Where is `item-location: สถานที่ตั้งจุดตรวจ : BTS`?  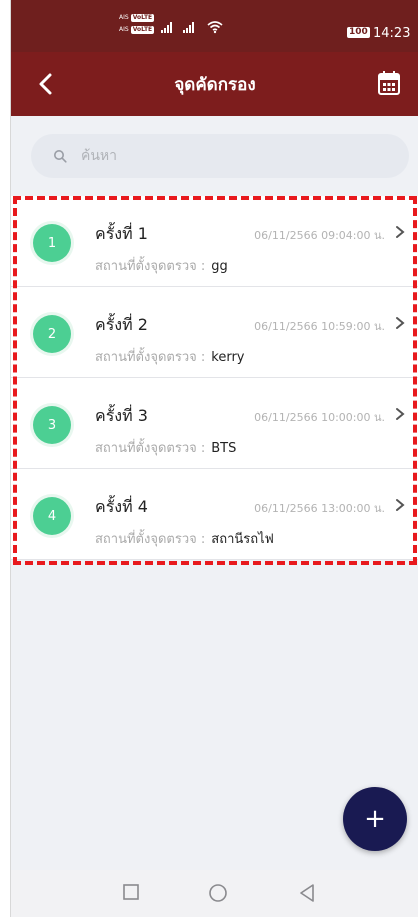
item-location: สถานที่ตั้งจุดตรวจ : BTS is located at coordinates (165, 447).